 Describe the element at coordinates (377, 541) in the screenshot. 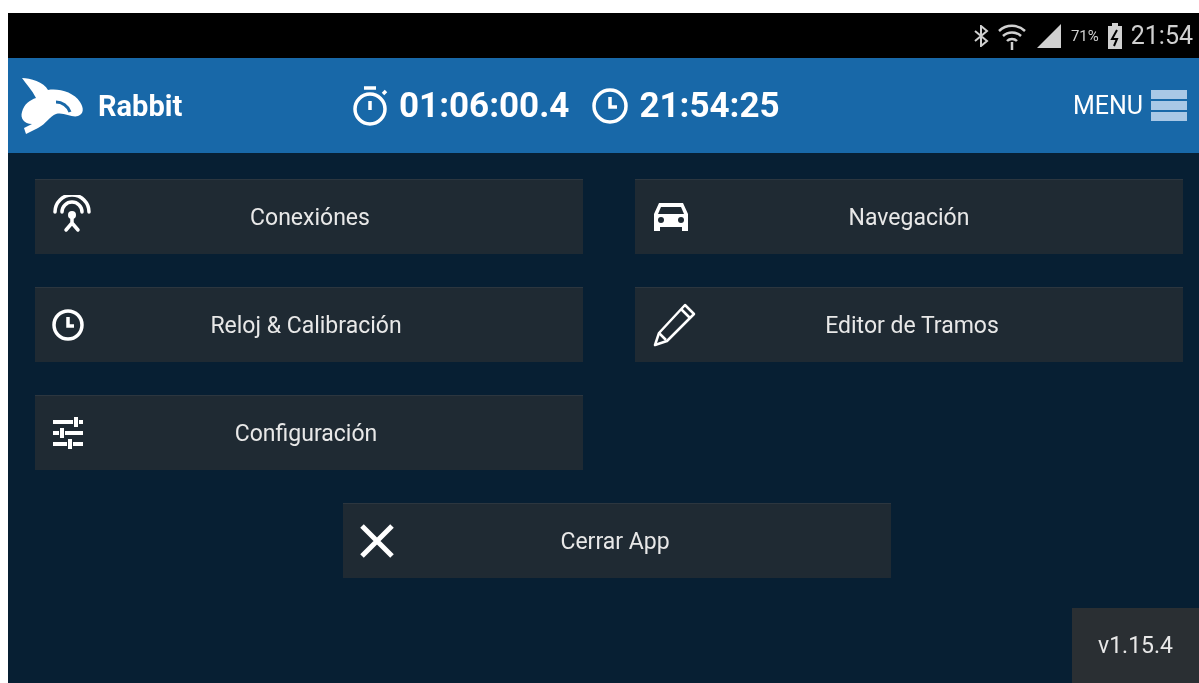

I see `close-icon` at that location.